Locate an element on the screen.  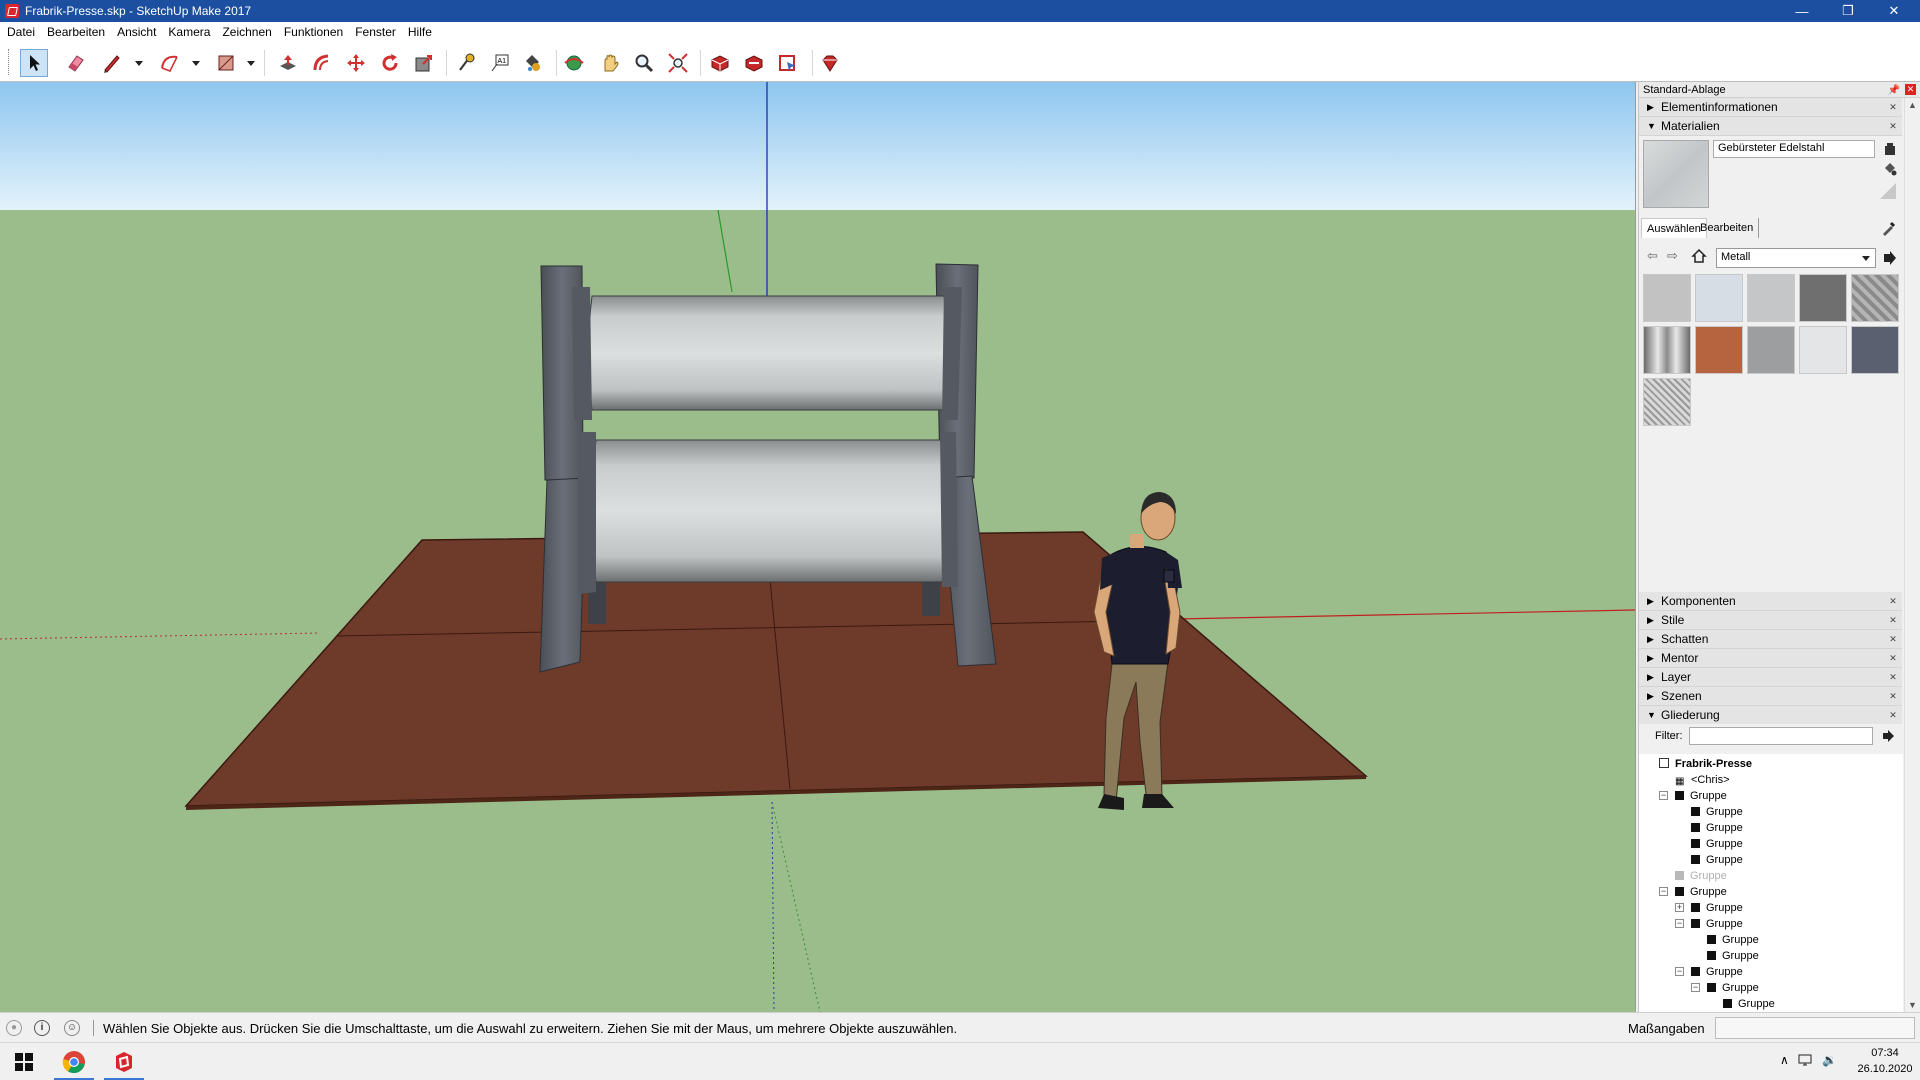
taskbar-chrome is located at coordinates (74, 1061).